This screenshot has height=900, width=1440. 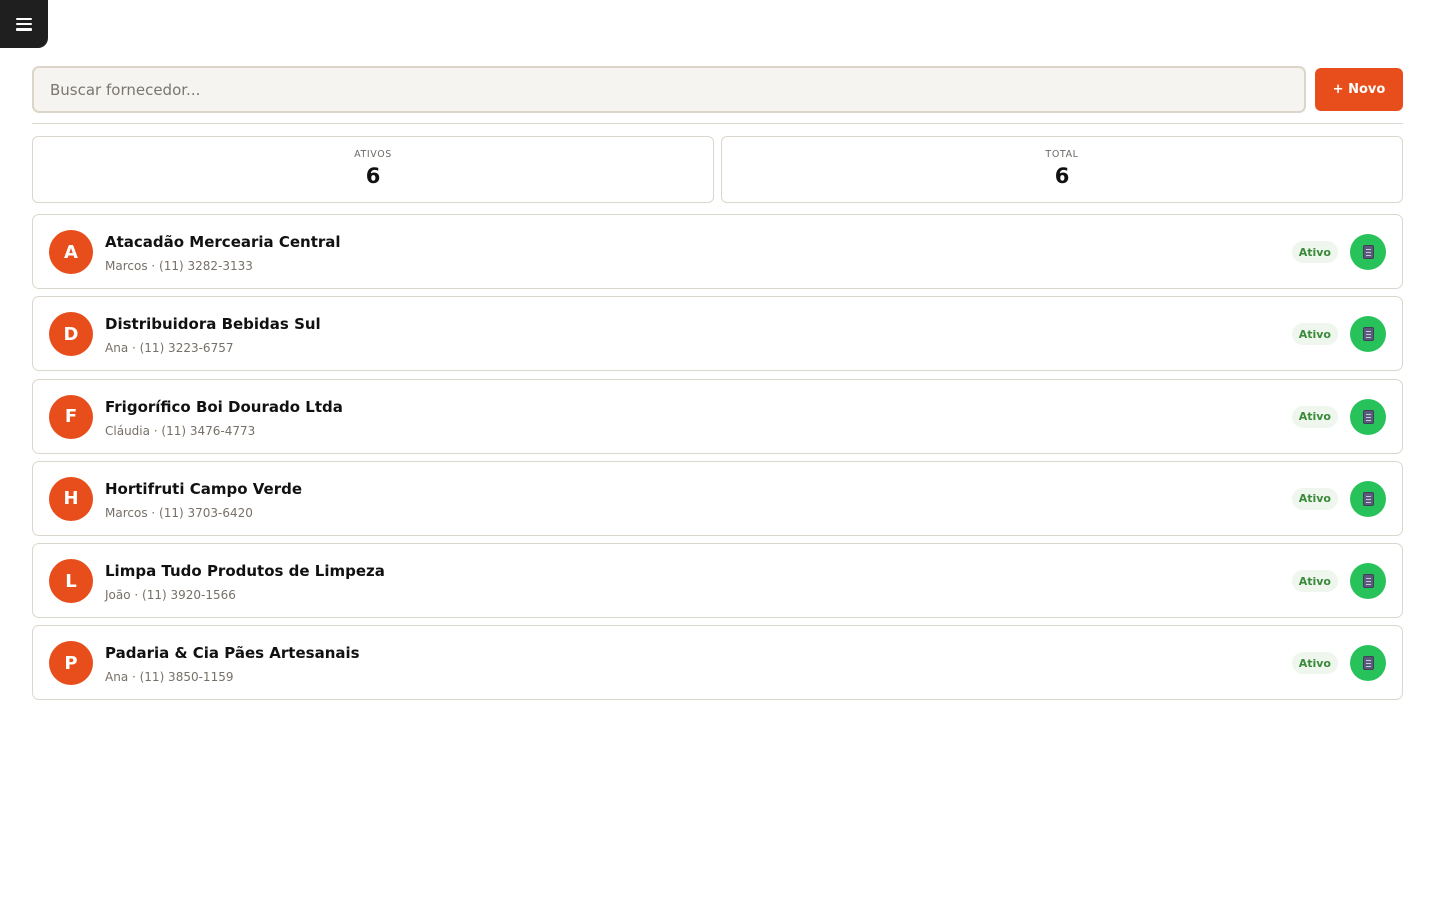 I want to click on avatar: F, so click(x=71, y=416).